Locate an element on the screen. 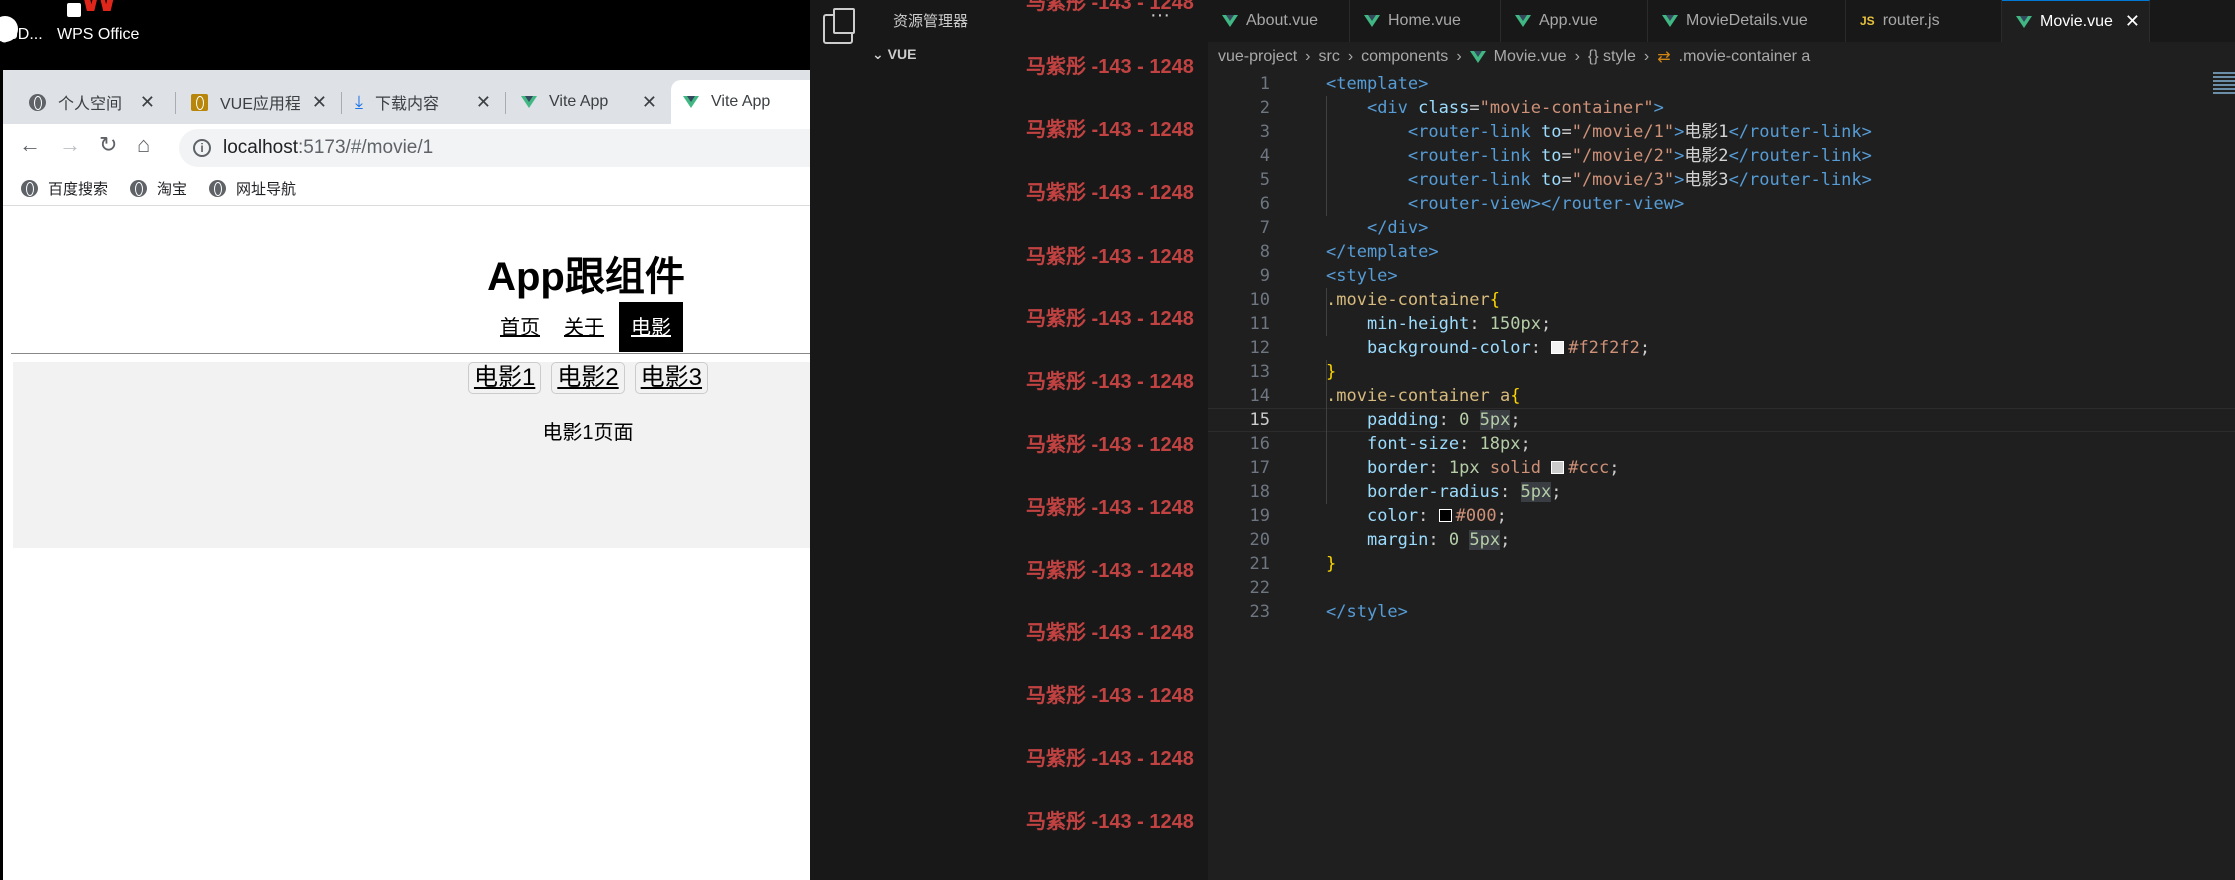 This screenshot has width=2235, height=880. breadcrumb-item: .movie-container a is located at coordinates (1745, 57).